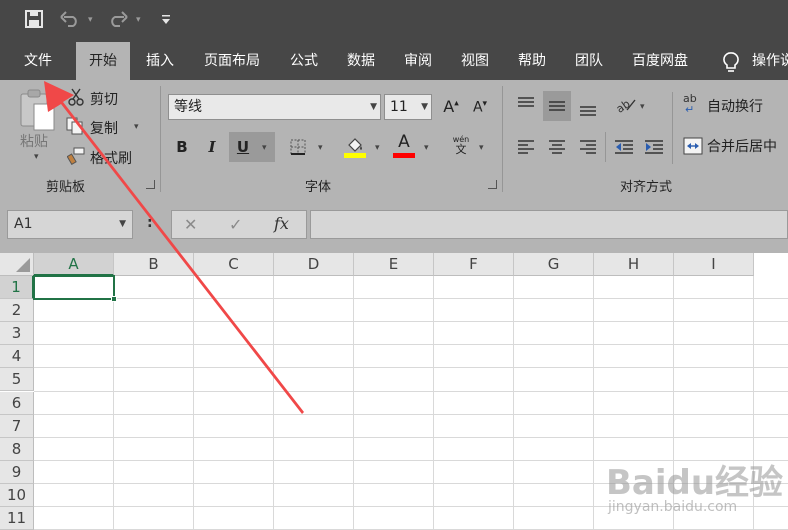 The height and width of the screenshot is (530, 788). I want to click on row-header-9: 9, so click(17, 472).